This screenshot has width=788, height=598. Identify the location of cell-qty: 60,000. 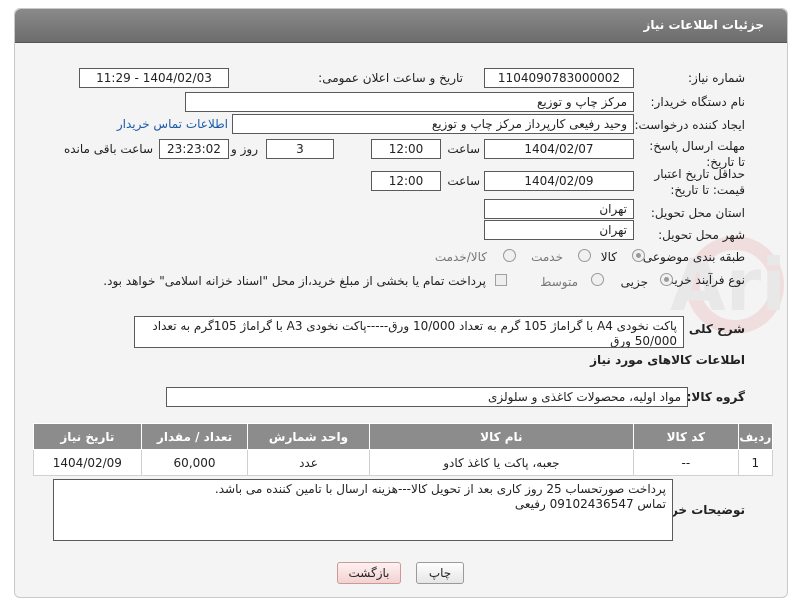
(194, 462).